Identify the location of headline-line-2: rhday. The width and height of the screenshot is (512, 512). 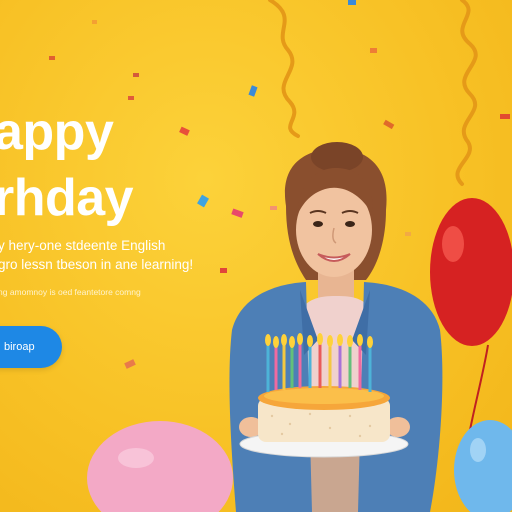
(67, 198).